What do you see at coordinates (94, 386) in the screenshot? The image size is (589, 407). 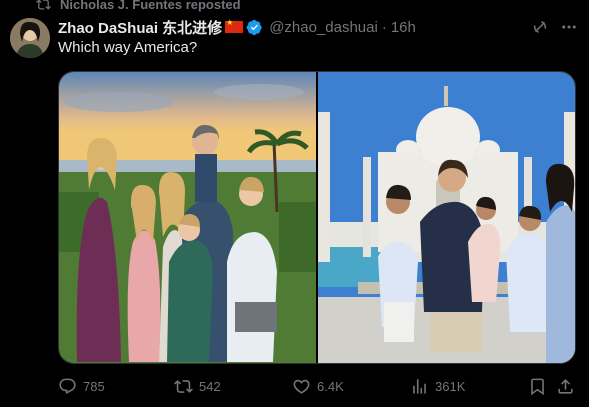 I see `reply-count: 785` at bounding box center [94, 386].